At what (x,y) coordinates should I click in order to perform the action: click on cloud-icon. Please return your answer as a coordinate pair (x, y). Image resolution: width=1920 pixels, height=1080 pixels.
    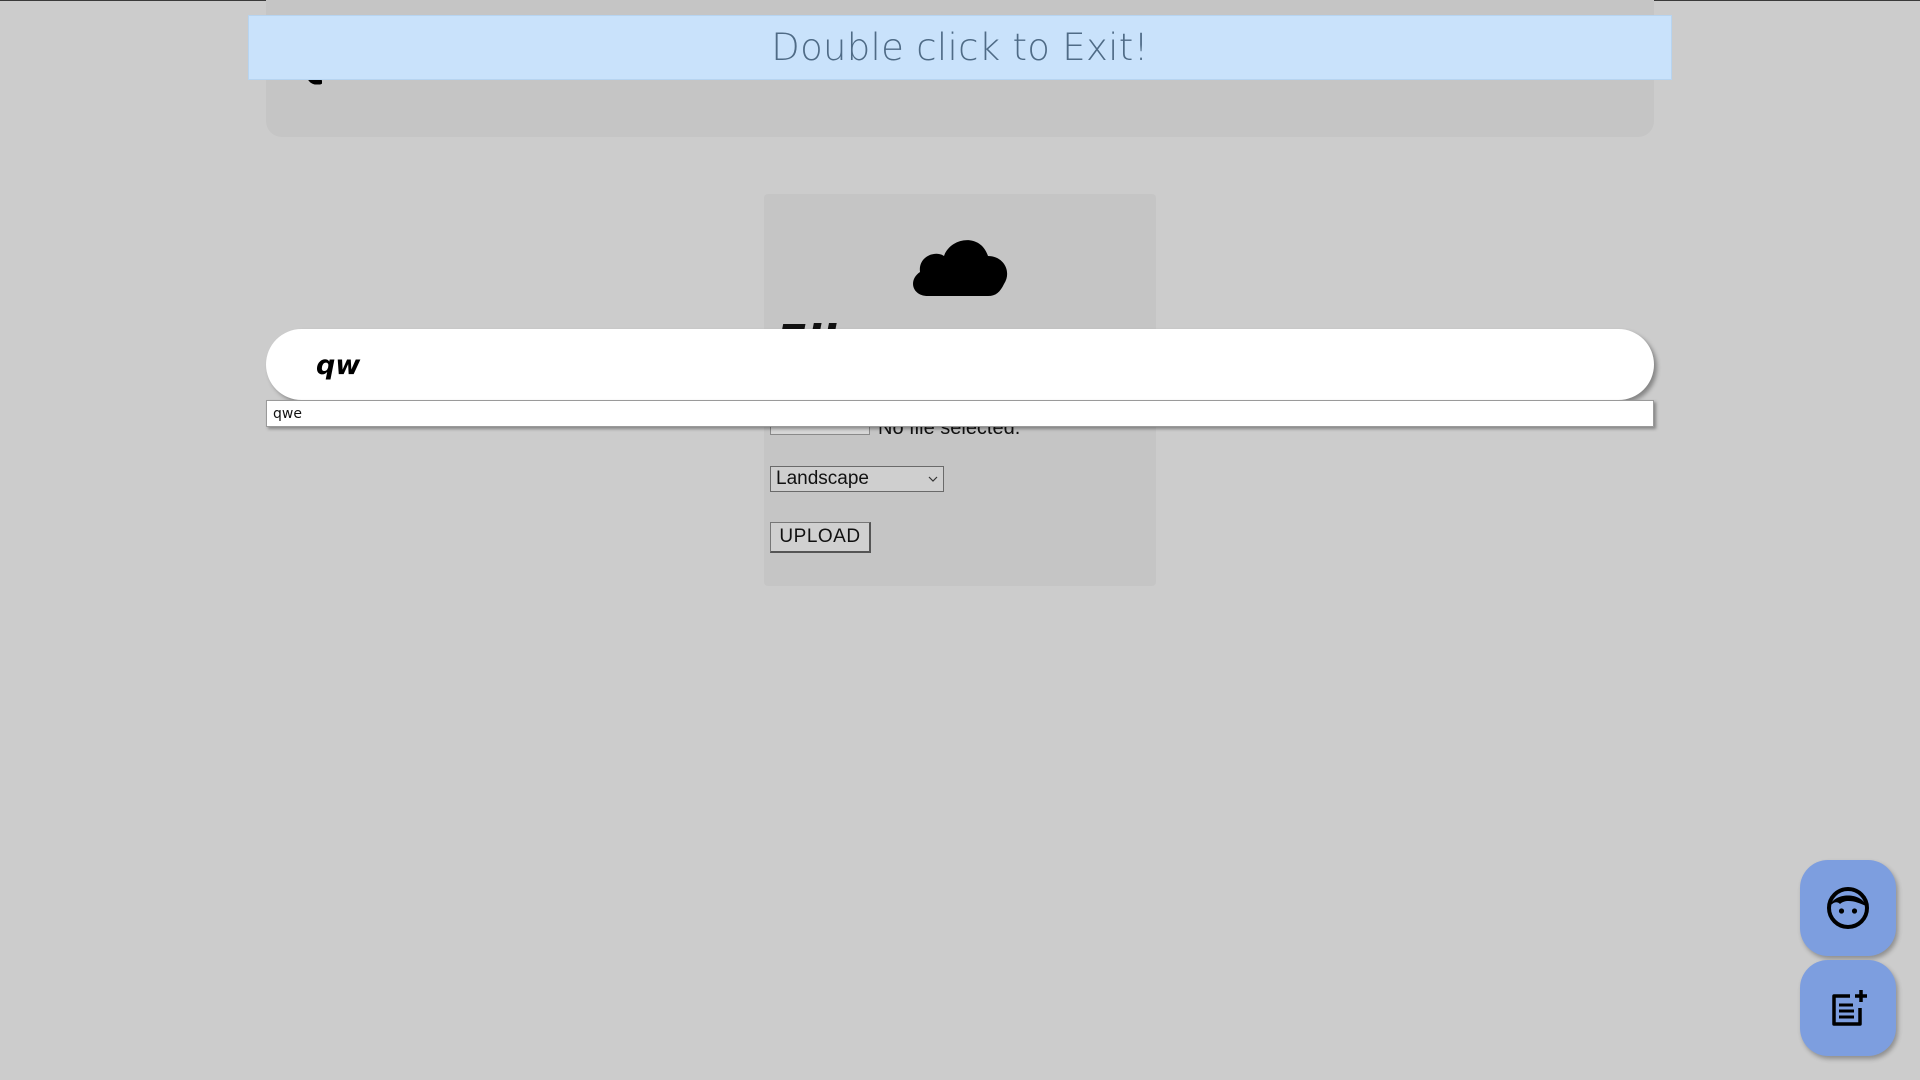
    Looking at the image, I should click on (960, 268).